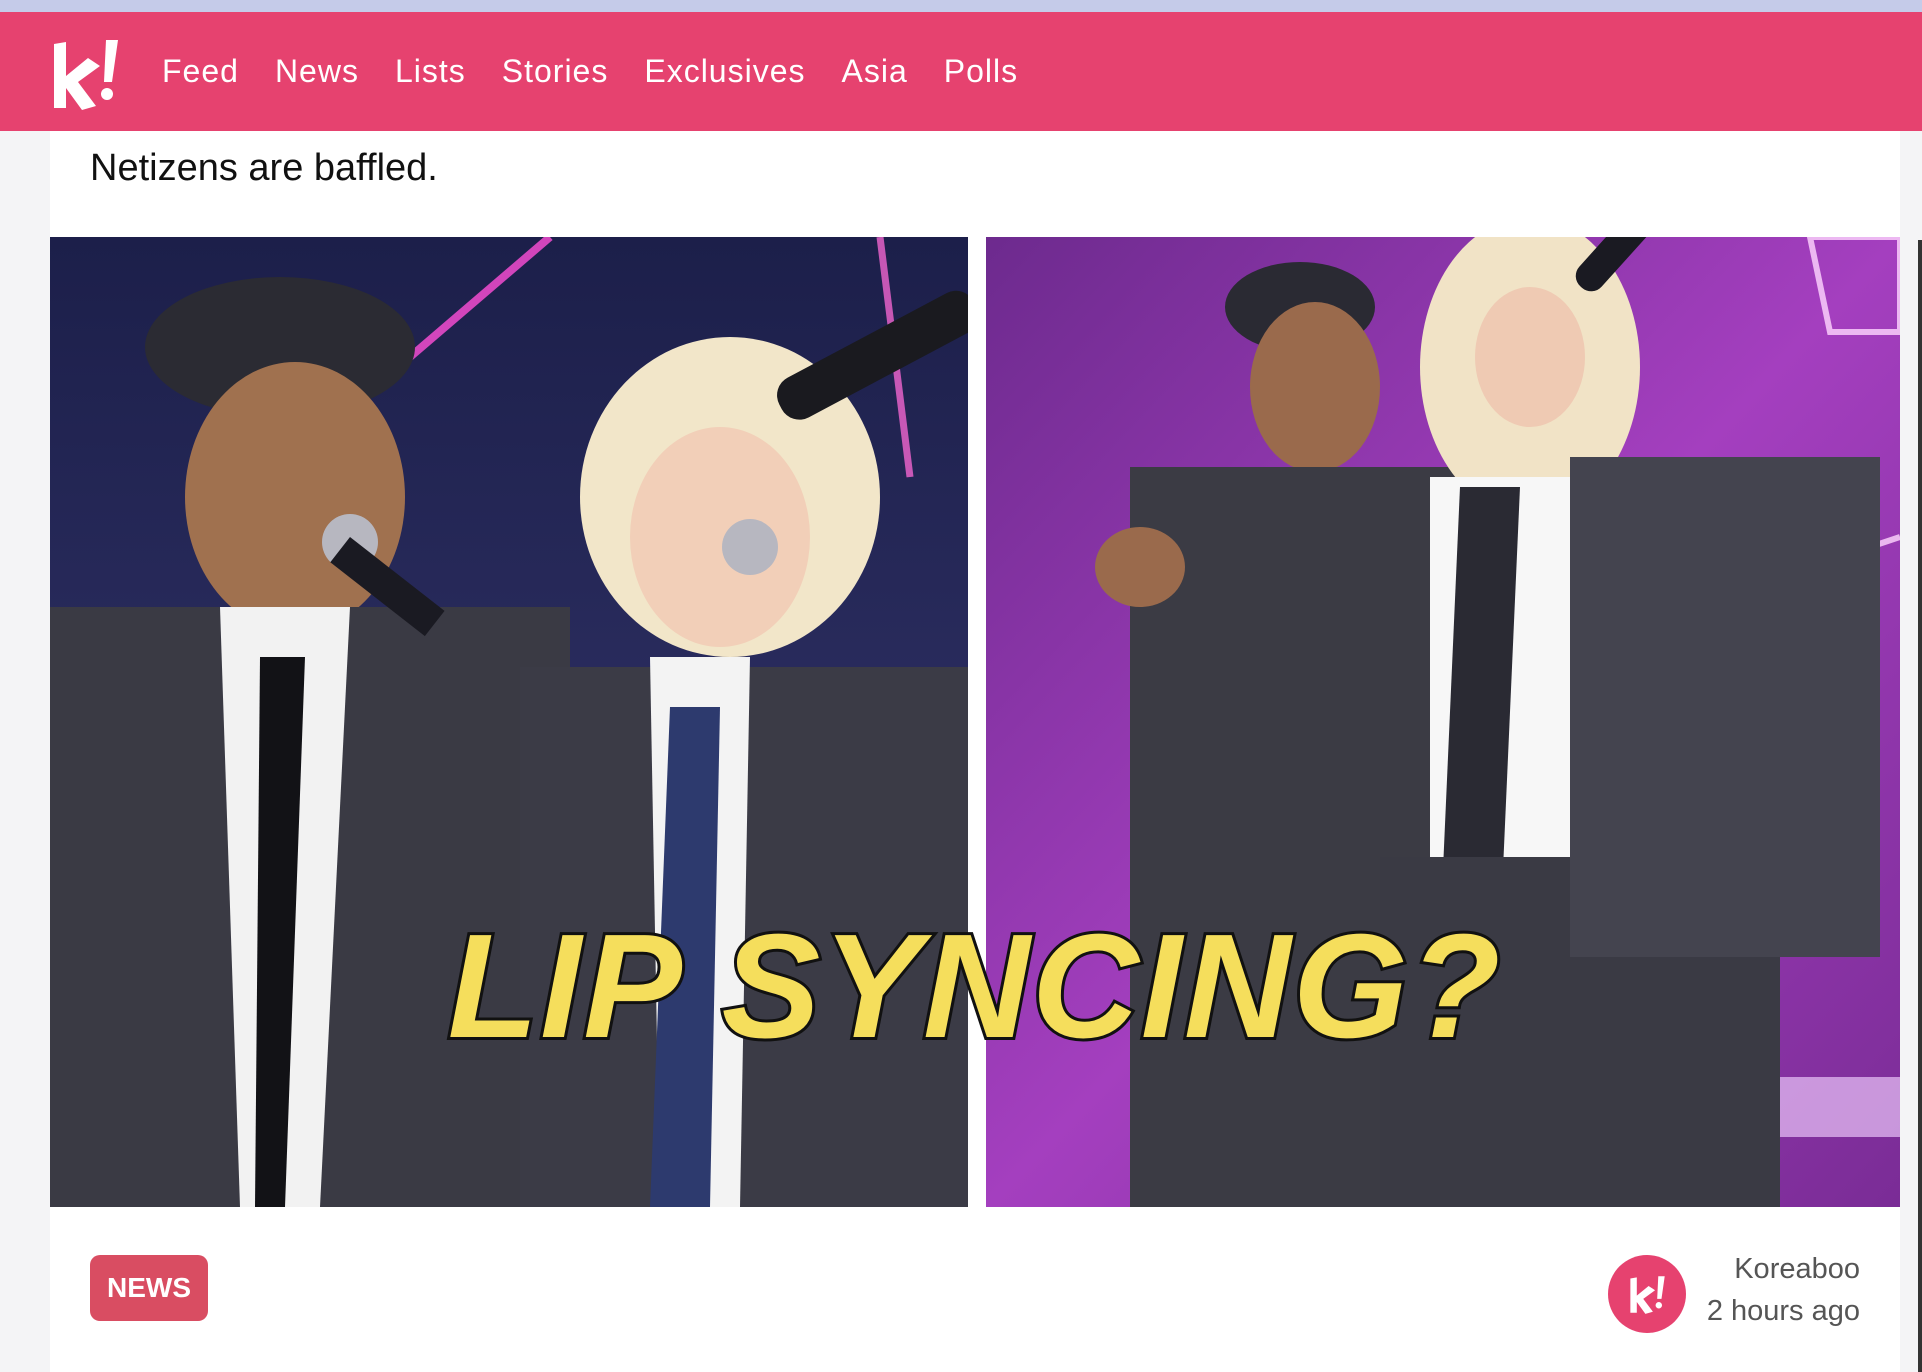  I want to click on author-avatar, so click(1647, 1294).